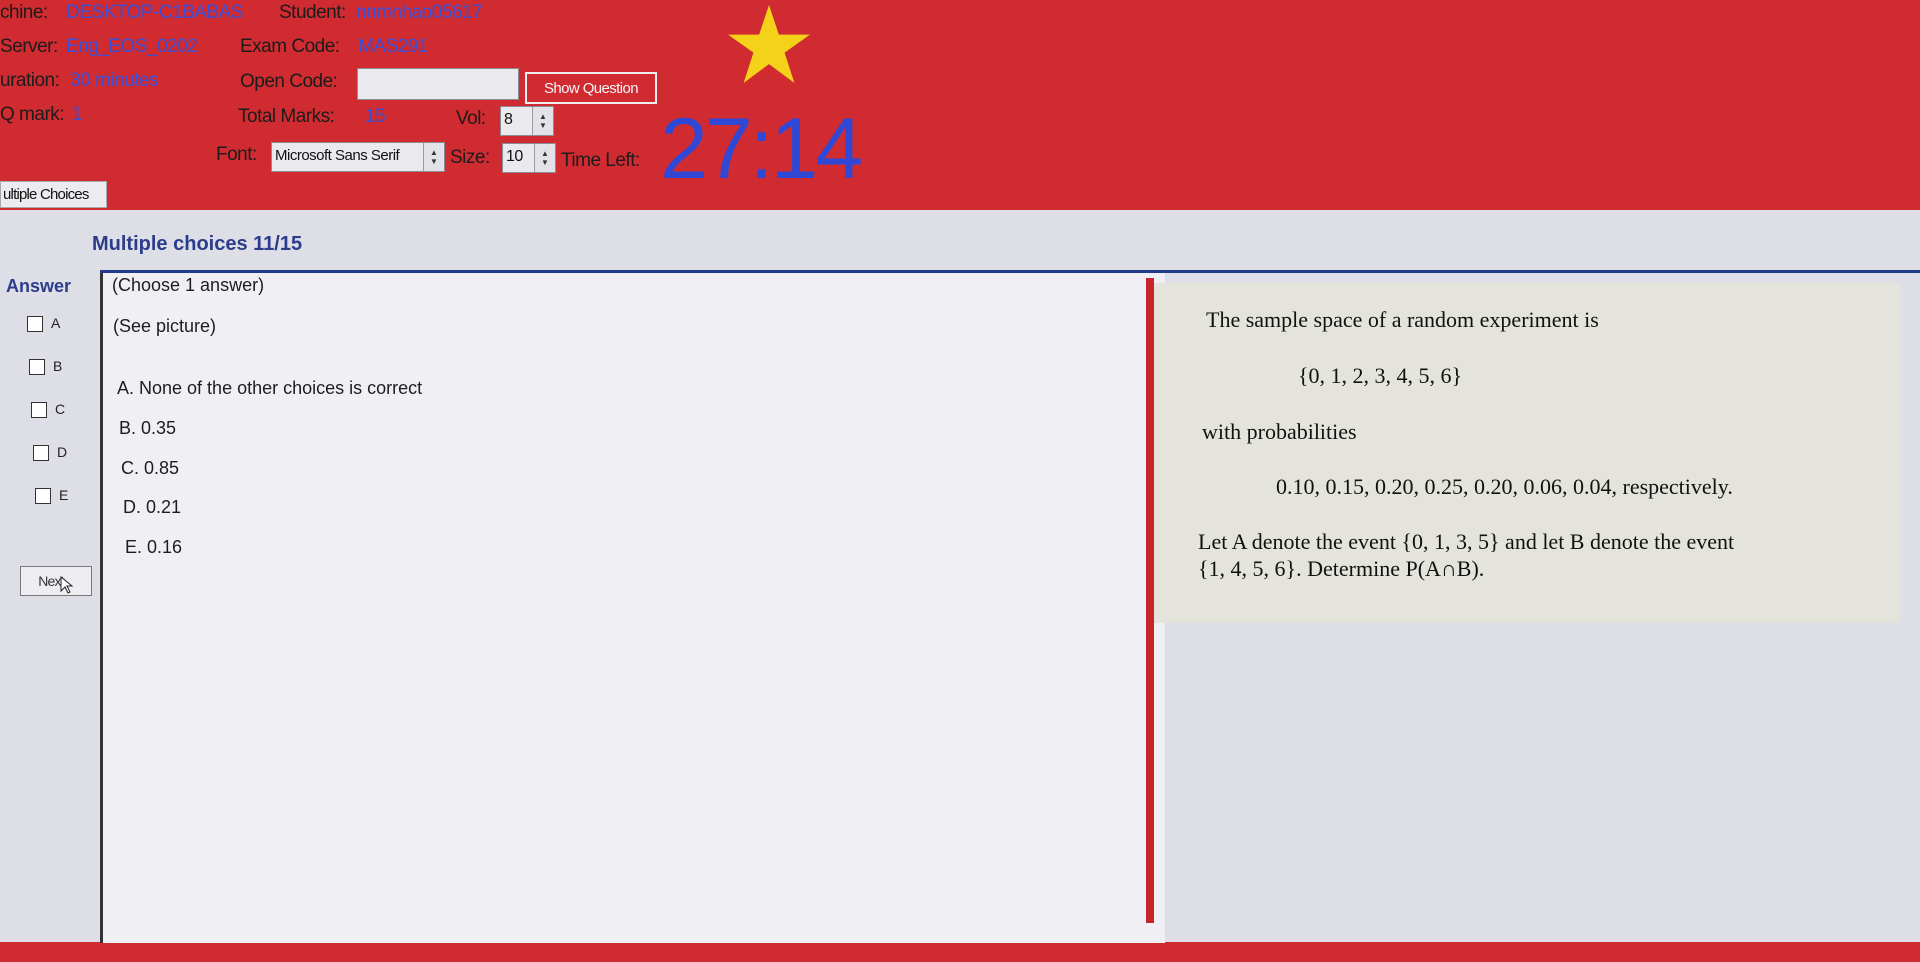 Image resolution: width=1920 pixels, height=962 pixels. What do you see at coordinates (470, 157) in the screenshot?
I see `size-label: Size:` at bounding box center [470, 157].